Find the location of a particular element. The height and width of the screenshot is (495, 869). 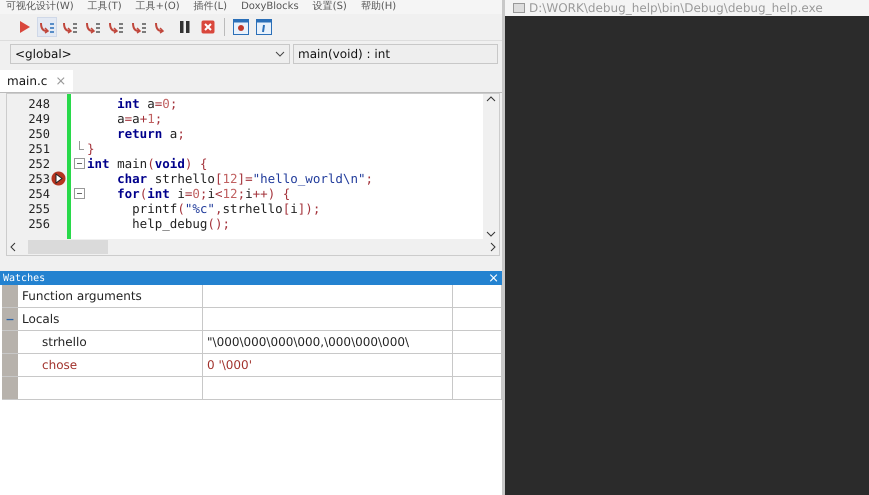

watch-value: 0 '\000' is located at coordinates (229, 365).